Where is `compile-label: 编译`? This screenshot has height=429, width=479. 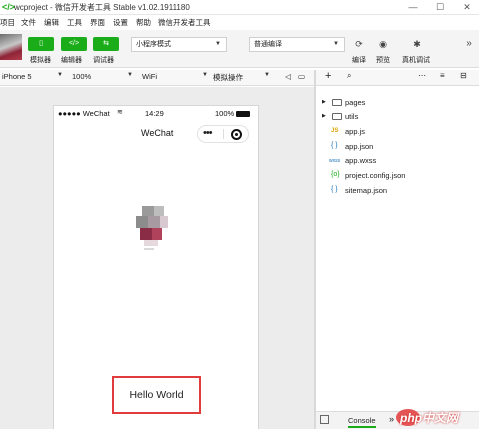
compile-label: 编译 is located at coordinates (359, 60).